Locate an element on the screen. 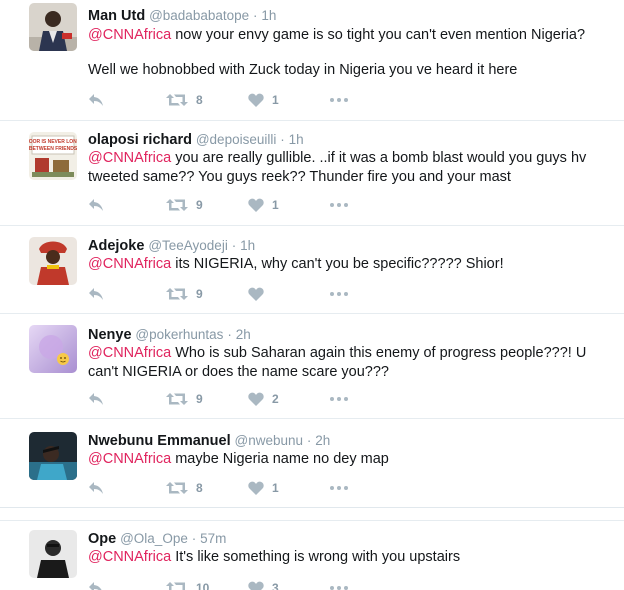 Image resolution: width=624 pixels, height=590 pixels. tweet-header: Man Utd @badababatope · 1h is located at coordinates (182, 15).